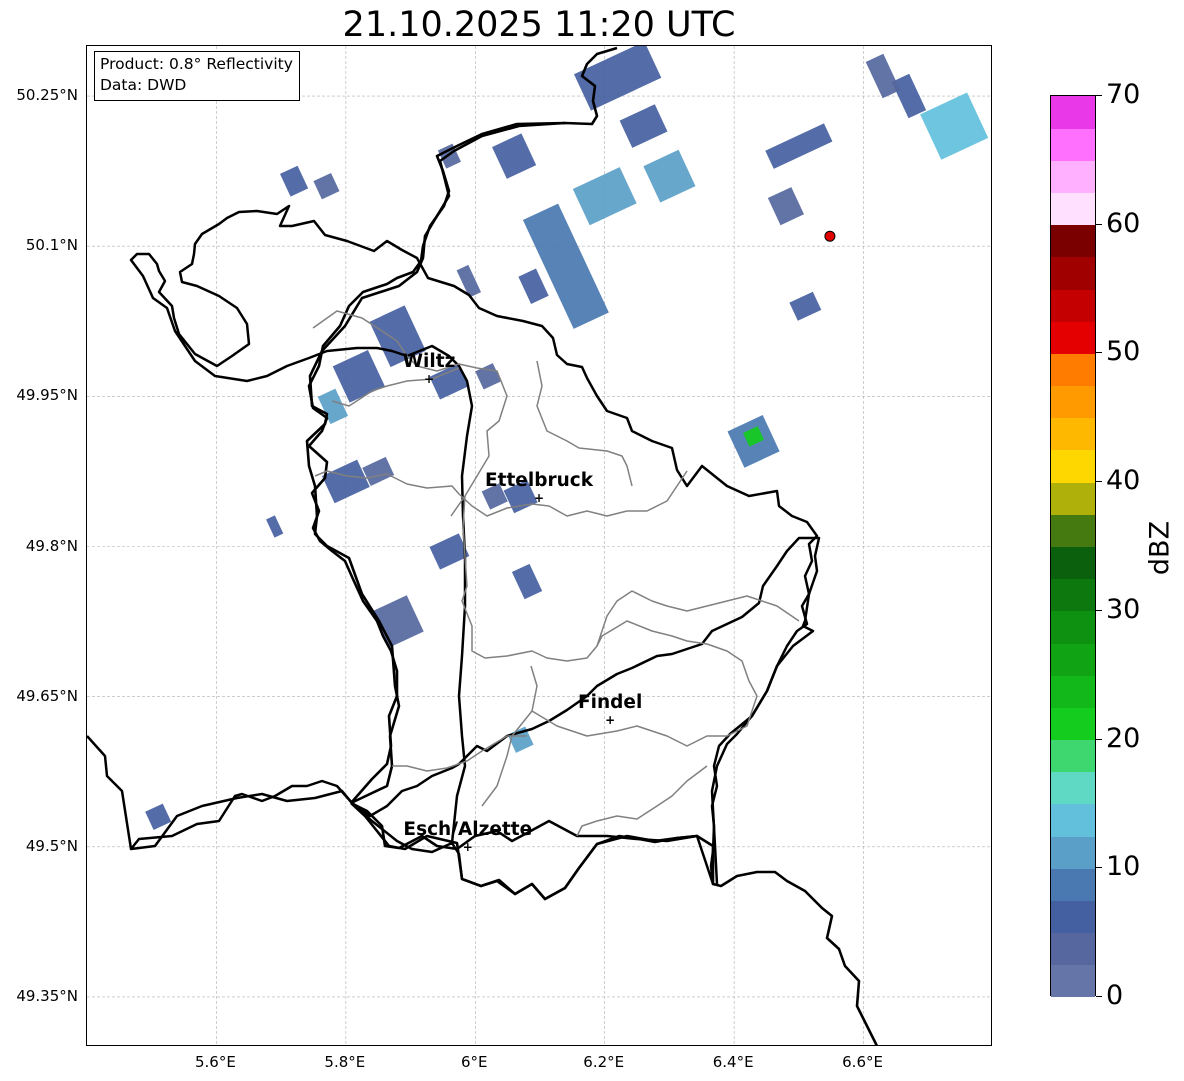 This screenshot has height=1081, width=1184. I want to click on lat-tick-label: 49.35°N, so click(47, 995).